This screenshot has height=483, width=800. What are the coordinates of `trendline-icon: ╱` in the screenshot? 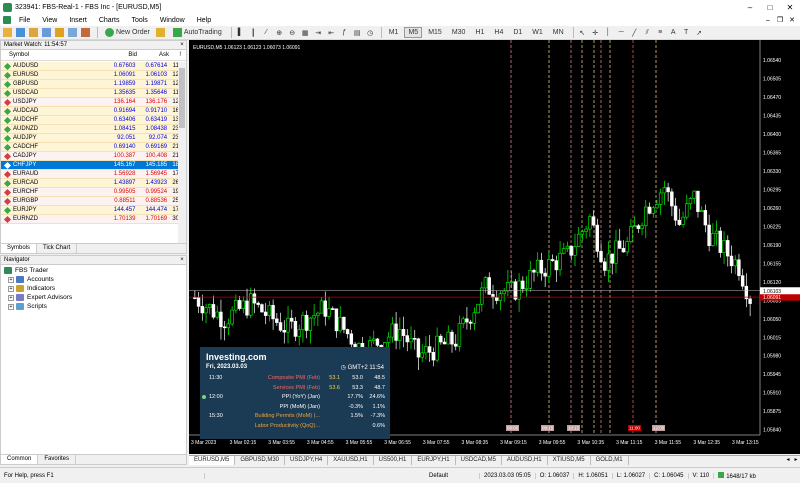 It's located at (634, 32).